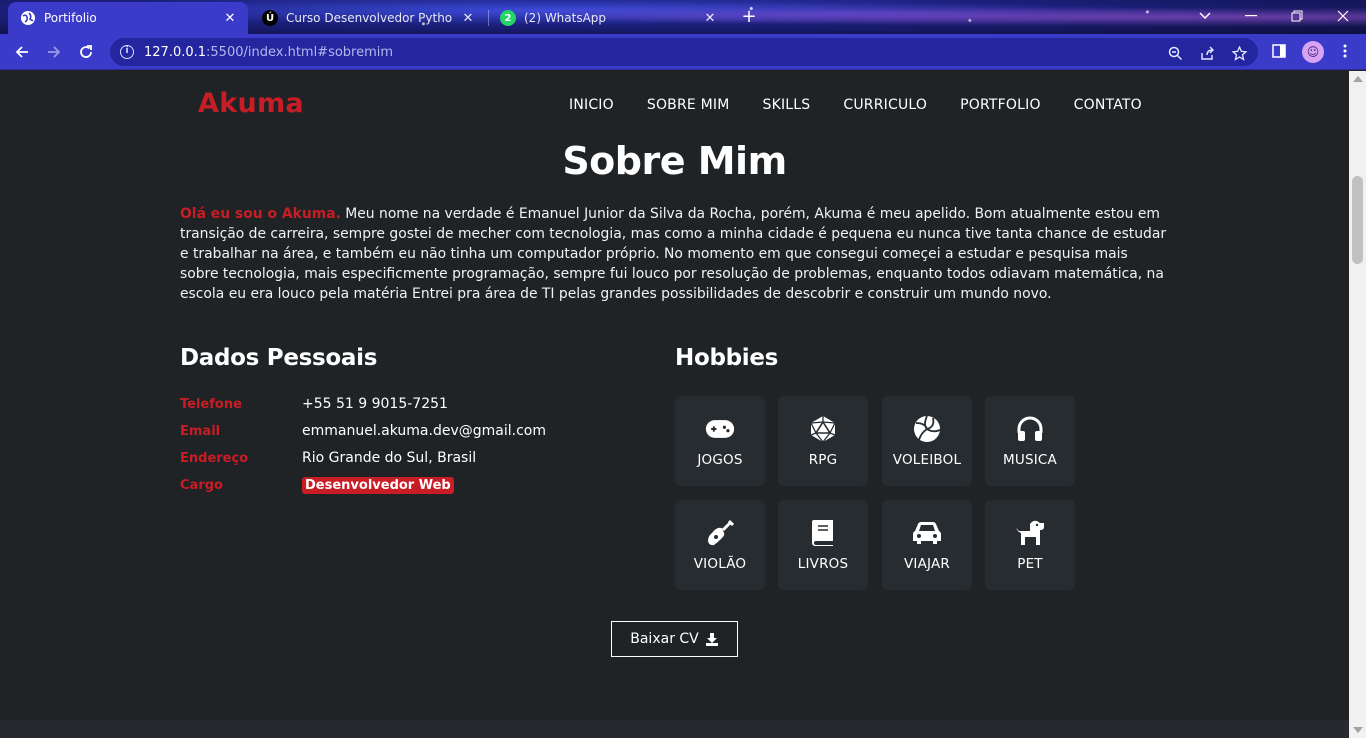 Image resolution: width=1366 pixels, height=738 pixels. I want to click on d20-dice-icon, so click(823, 429).